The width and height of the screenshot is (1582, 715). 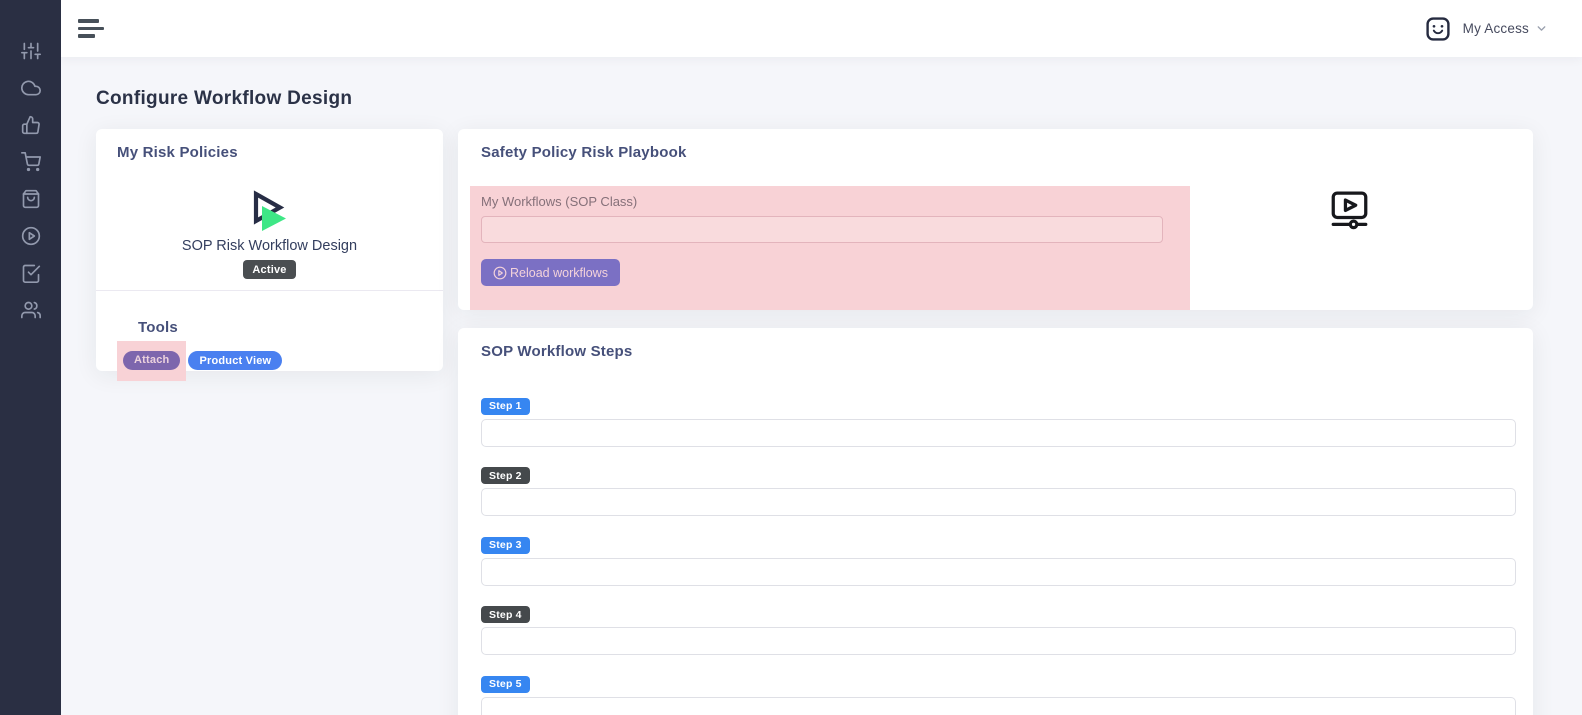 What do you see at coordinates (269, 335) in the screenshot?
I see `tools-section: Tools Attach Product View` at bounding box center [269, 335].